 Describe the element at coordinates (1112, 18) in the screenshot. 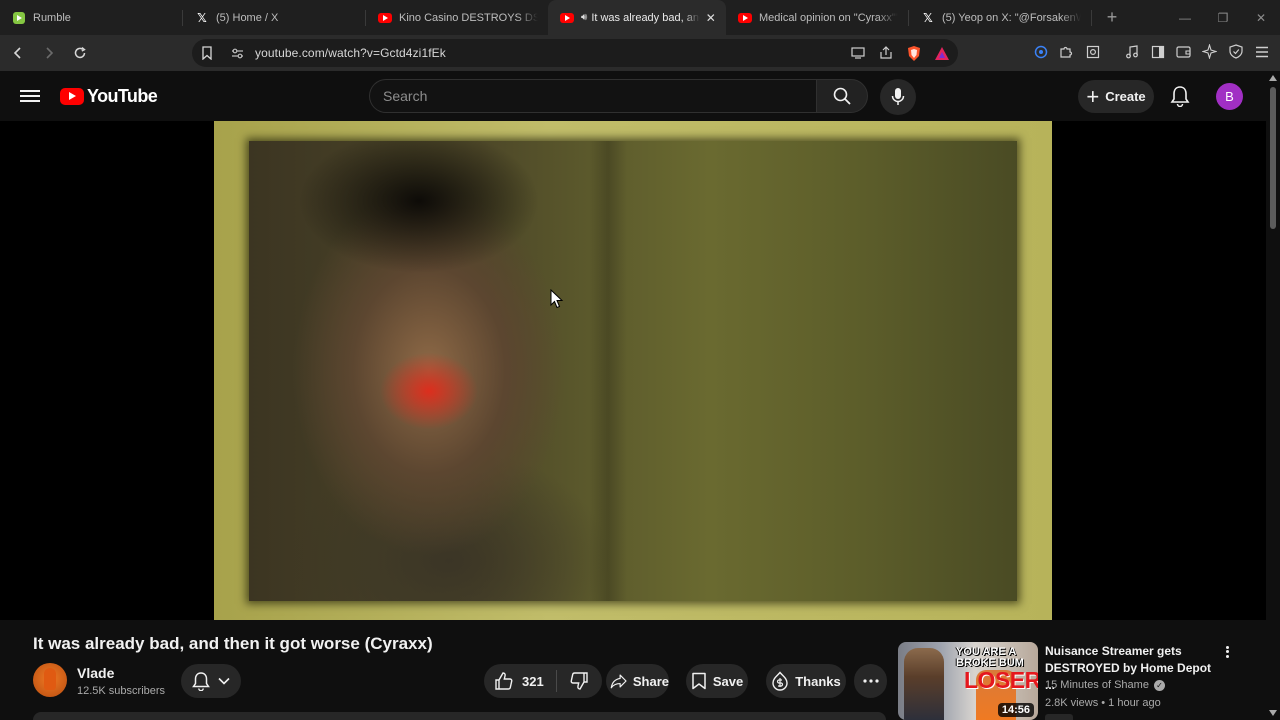

I see `new-tab-icon: +` at that location.